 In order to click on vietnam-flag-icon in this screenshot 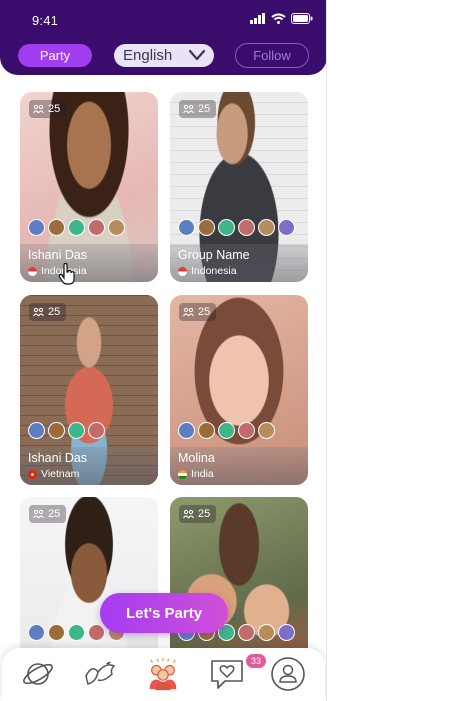, I will do `click(32, 474)`.